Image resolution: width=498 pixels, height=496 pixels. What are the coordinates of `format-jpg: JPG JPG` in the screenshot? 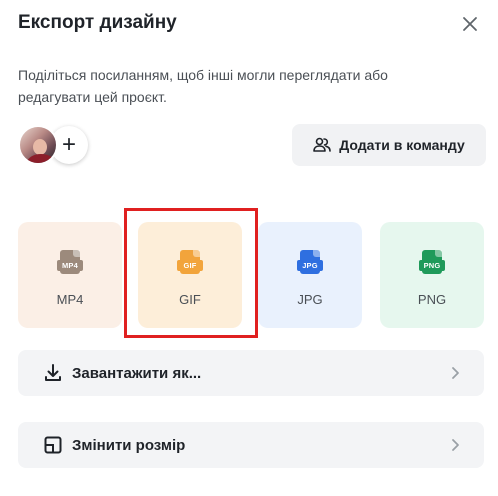 It's located at (310, 275).